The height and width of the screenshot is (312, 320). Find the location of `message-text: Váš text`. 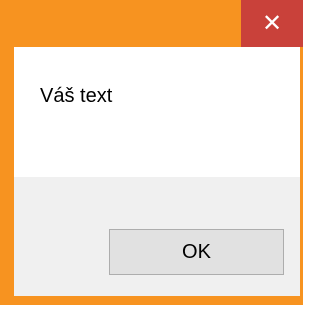

message-text: Váš text is located at coordinates (76, 96).